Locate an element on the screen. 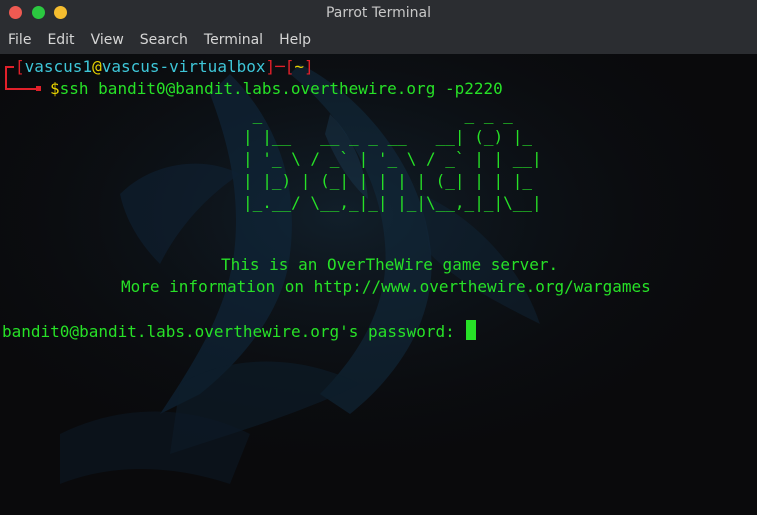  banner-ascii-line-4: | |_) | (_| | | | | (_| | | |_ is located at coordinates (392, 180).